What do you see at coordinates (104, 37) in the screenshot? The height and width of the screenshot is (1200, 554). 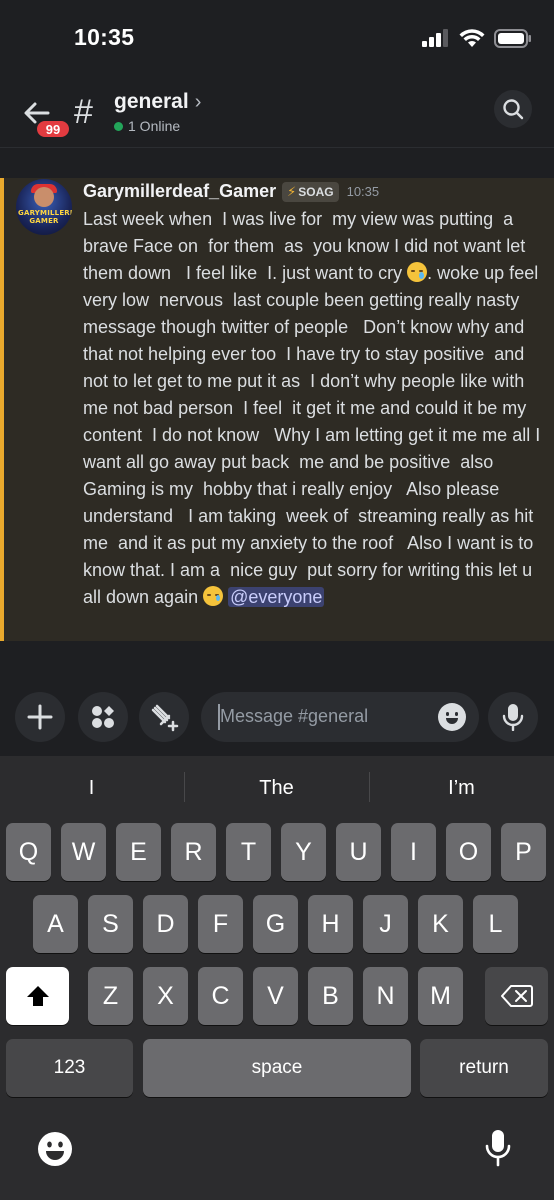 I see `status-time: 10:35` at bounding box center [104, 37].